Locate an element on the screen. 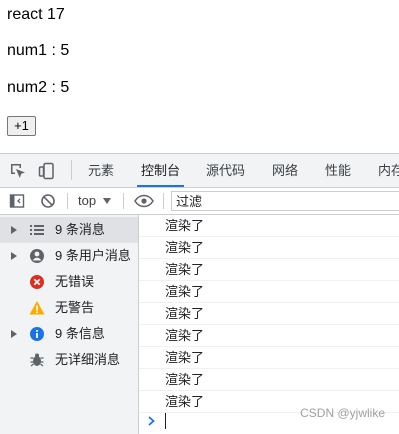 This screenshot has width=399, height=434. sidebar-item-errors: 无错误 is located at coordinates (69, 282).